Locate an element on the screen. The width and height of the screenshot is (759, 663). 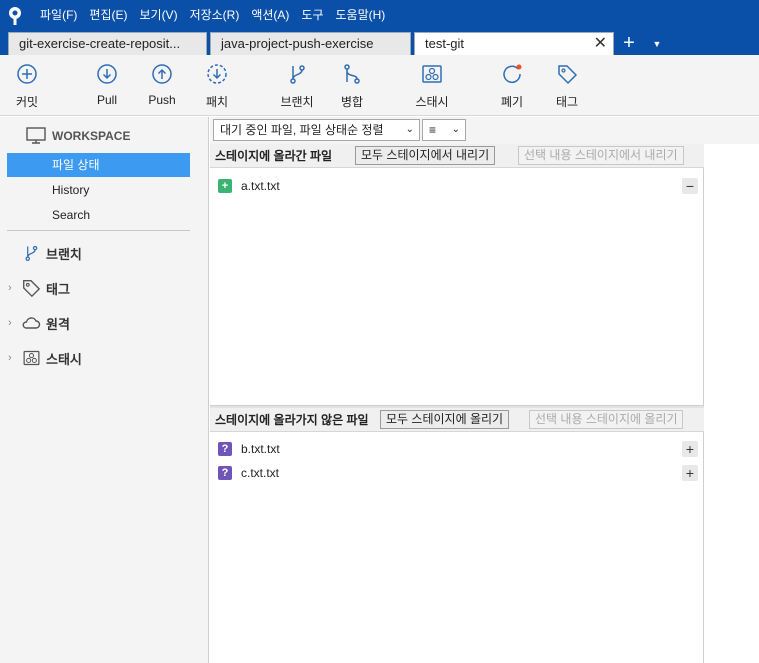
file-row-staged: + a.txt.txt − is located at coordinates (458, 186).